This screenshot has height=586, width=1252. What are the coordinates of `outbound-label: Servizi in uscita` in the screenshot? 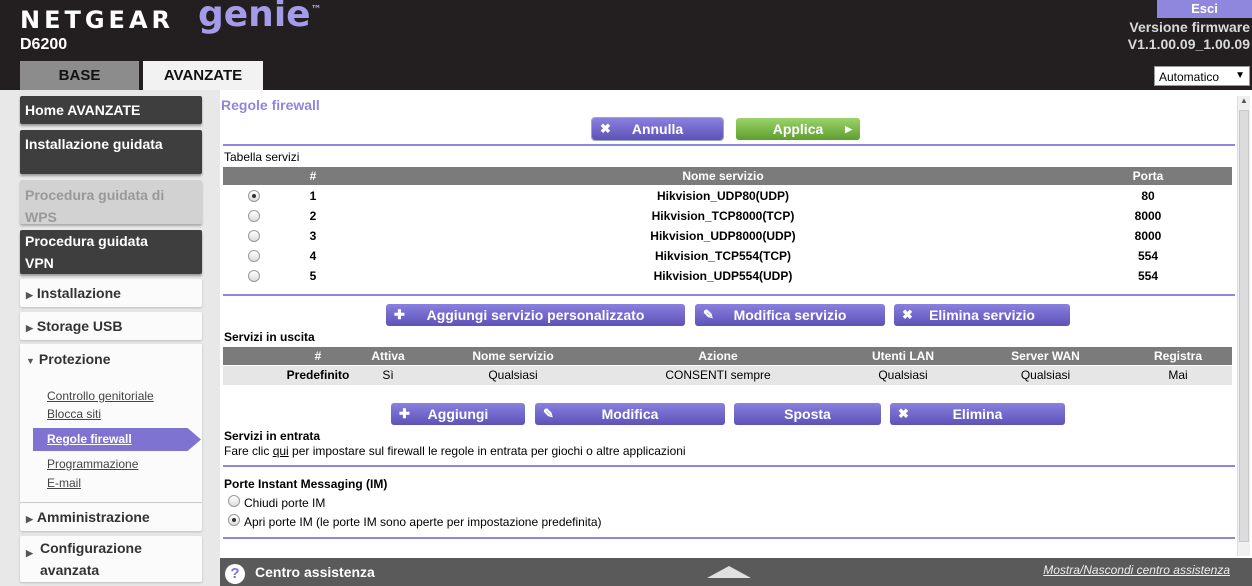 It's located at (269, 337).